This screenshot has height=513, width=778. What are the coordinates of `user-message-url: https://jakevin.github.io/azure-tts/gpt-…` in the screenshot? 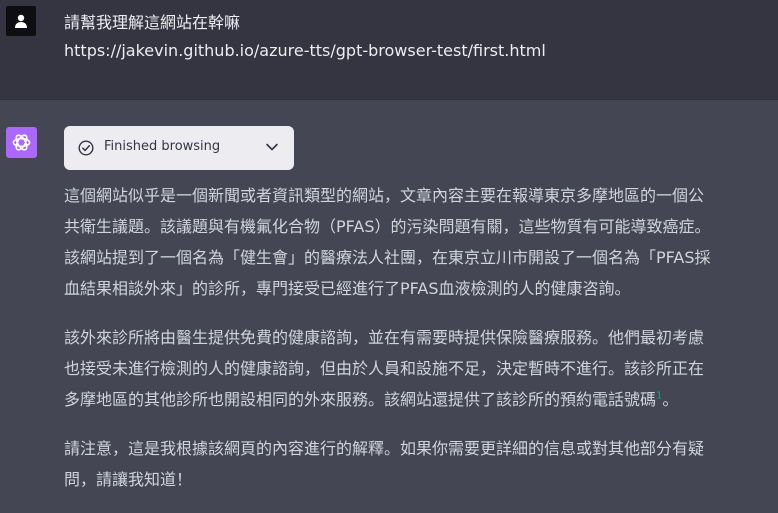 It's located at (305, 50).